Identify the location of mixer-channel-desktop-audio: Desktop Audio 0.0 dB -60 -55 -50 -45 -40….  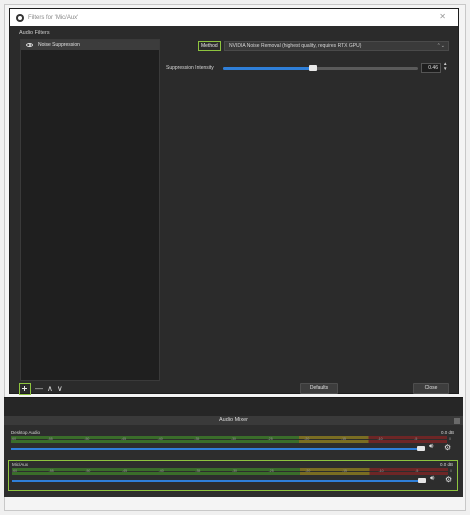
(233, 444).